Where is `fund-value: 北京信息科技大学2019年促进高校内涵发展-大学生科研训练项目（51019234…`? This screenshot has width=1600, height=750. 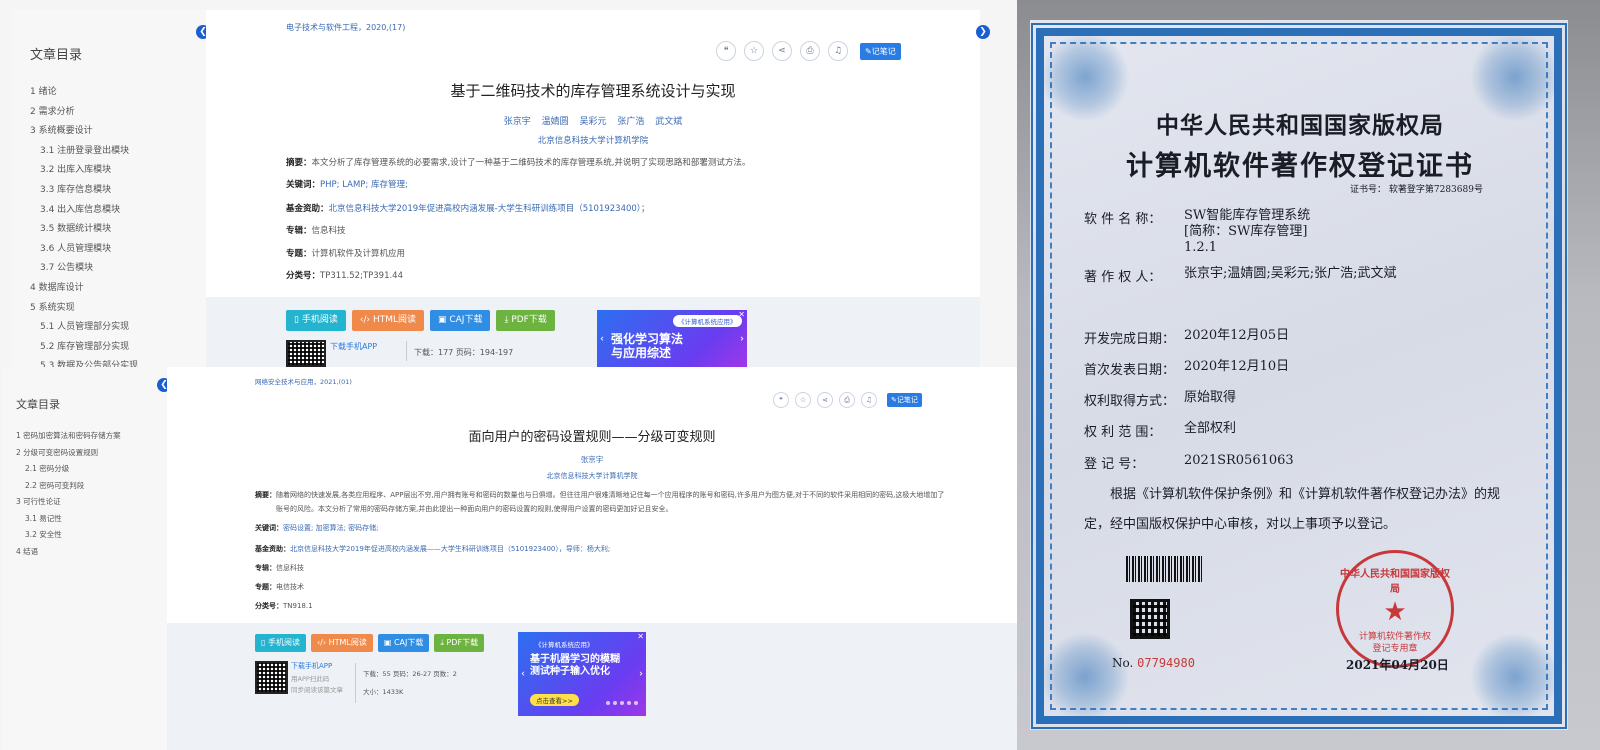 fund-value: 北京信息科技大学2019年促进高校内涵发展-大学生科研训练项目（51019234… is located at coordinates (489, 209).